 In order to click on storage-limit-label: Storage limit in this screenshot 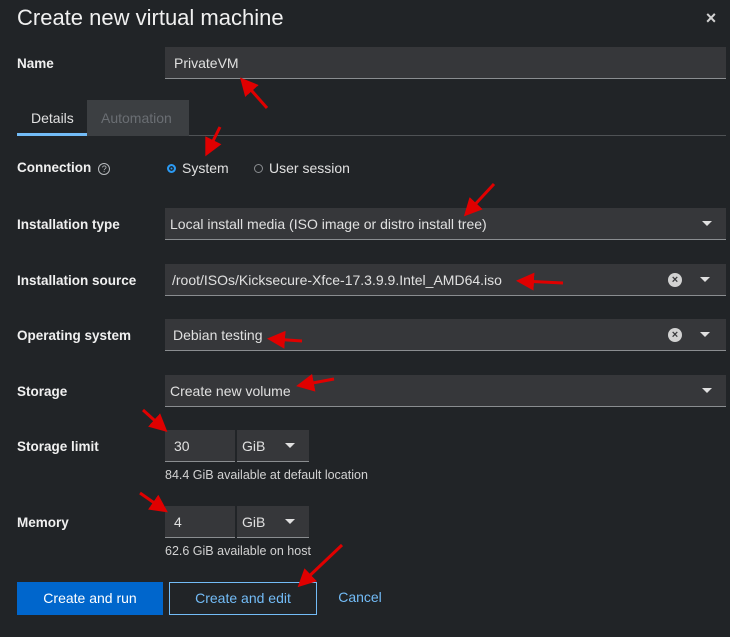, I will do `click(58, 446)`.